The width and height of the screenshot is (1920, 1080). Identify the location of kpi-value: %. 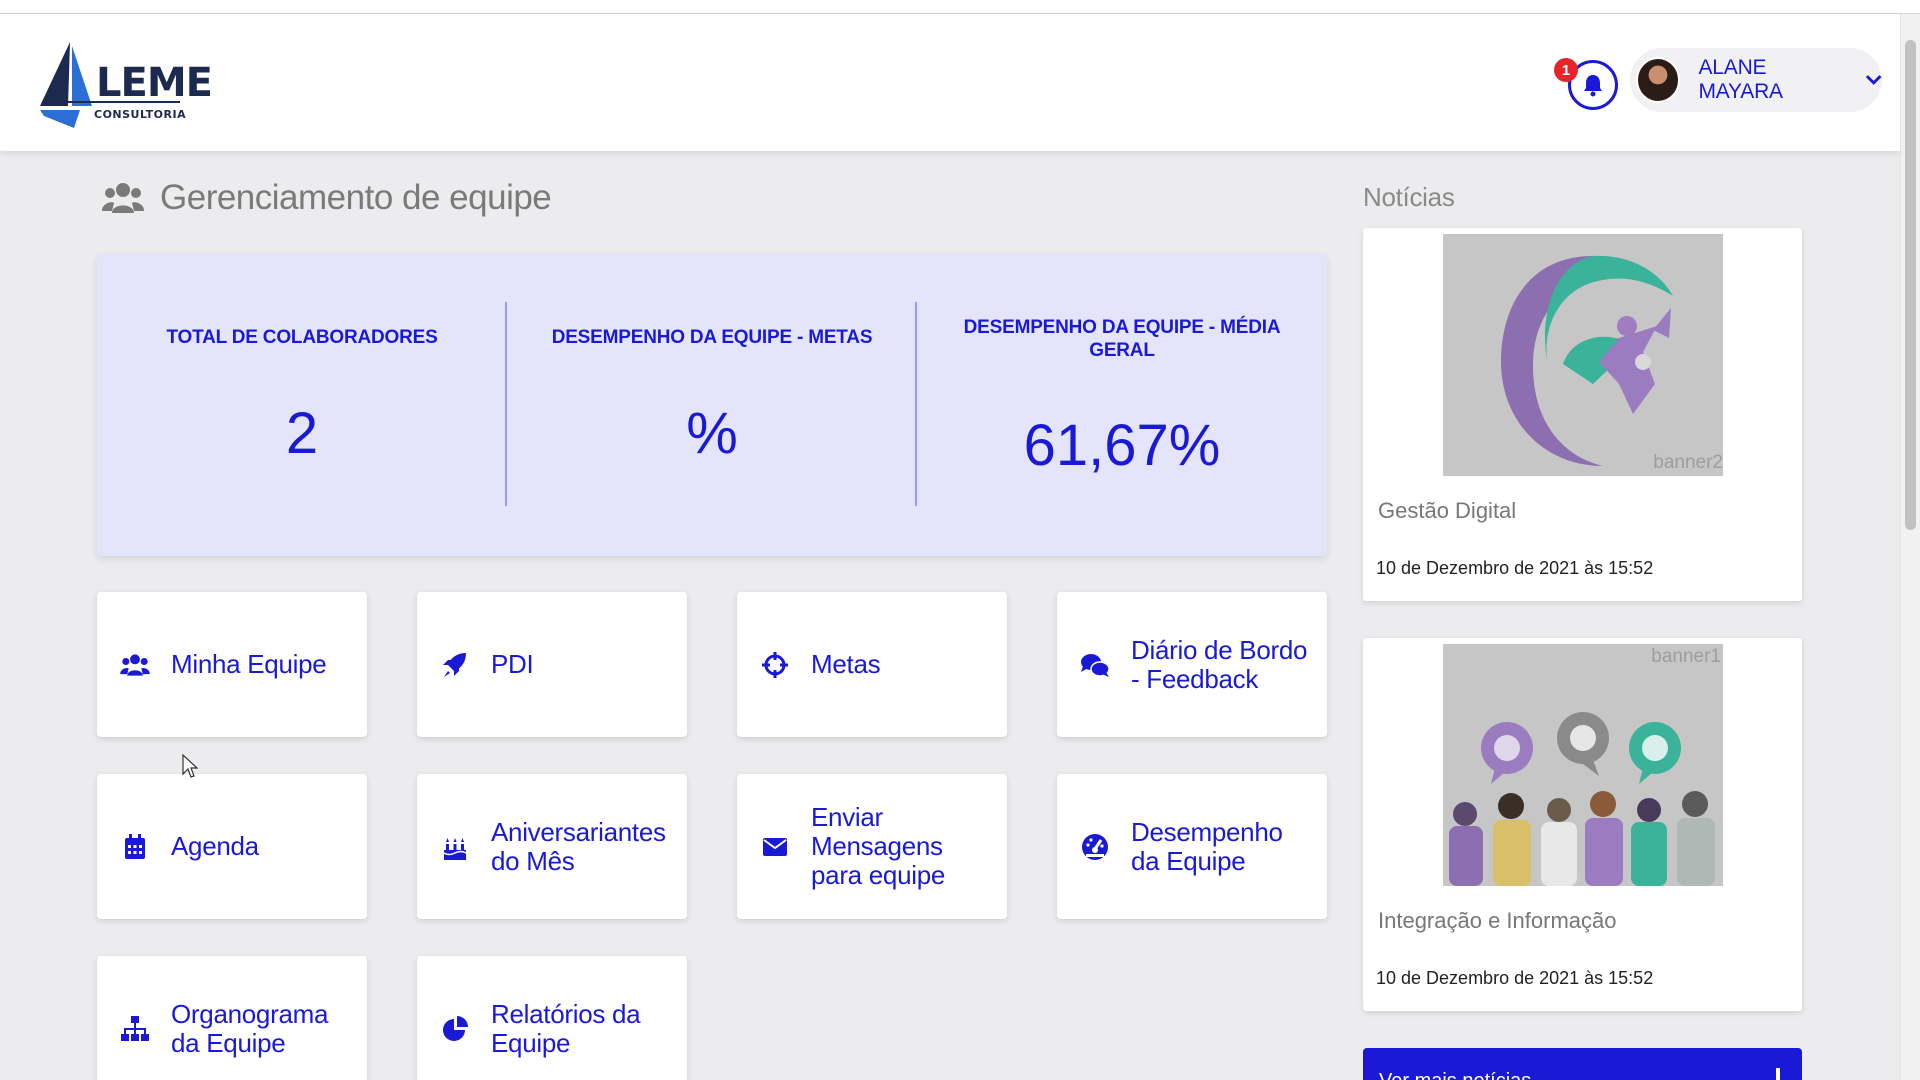
(712, 433).